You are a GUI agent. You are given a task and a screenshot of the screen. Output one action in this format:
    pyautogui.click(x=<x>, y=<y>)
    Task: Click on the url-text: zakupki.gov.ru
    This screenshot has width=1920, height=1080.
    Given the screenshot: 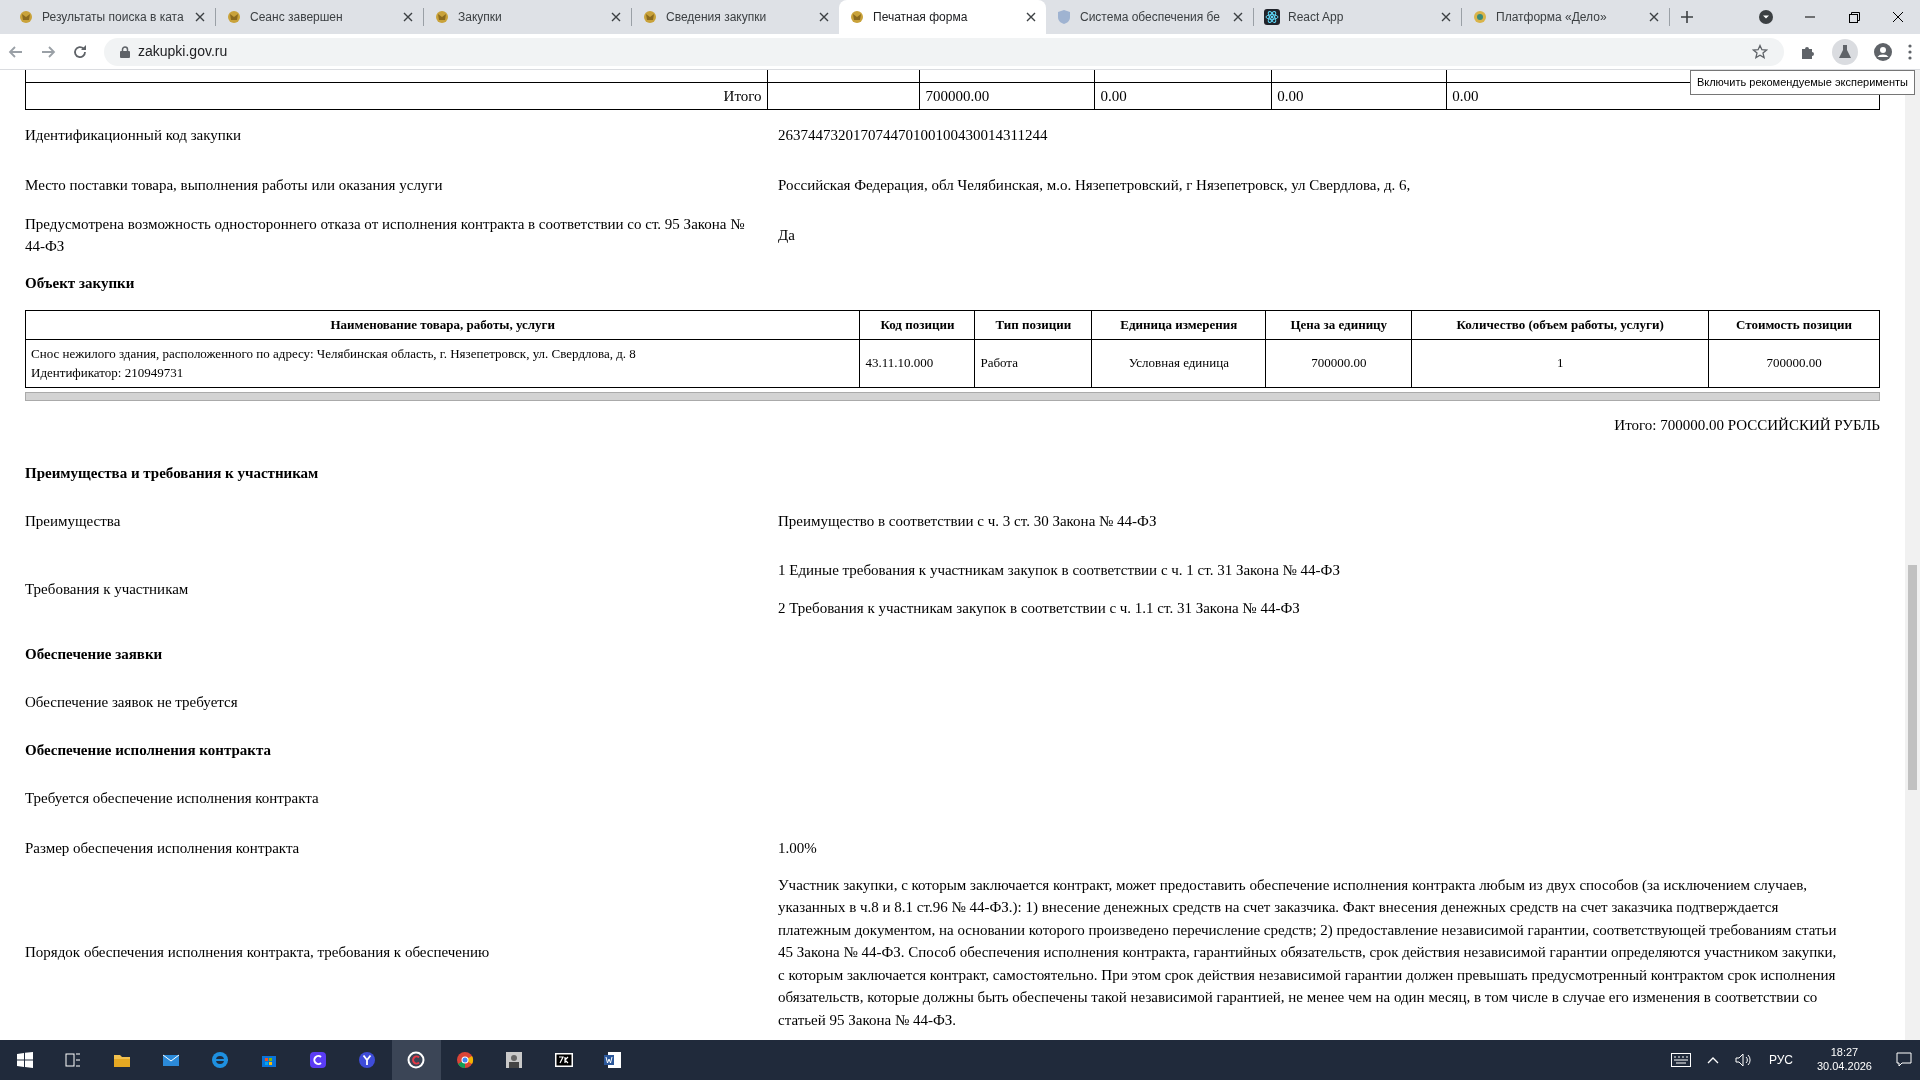 What is the action you would take?
    pyautogui.click(x=183, y=51)
    